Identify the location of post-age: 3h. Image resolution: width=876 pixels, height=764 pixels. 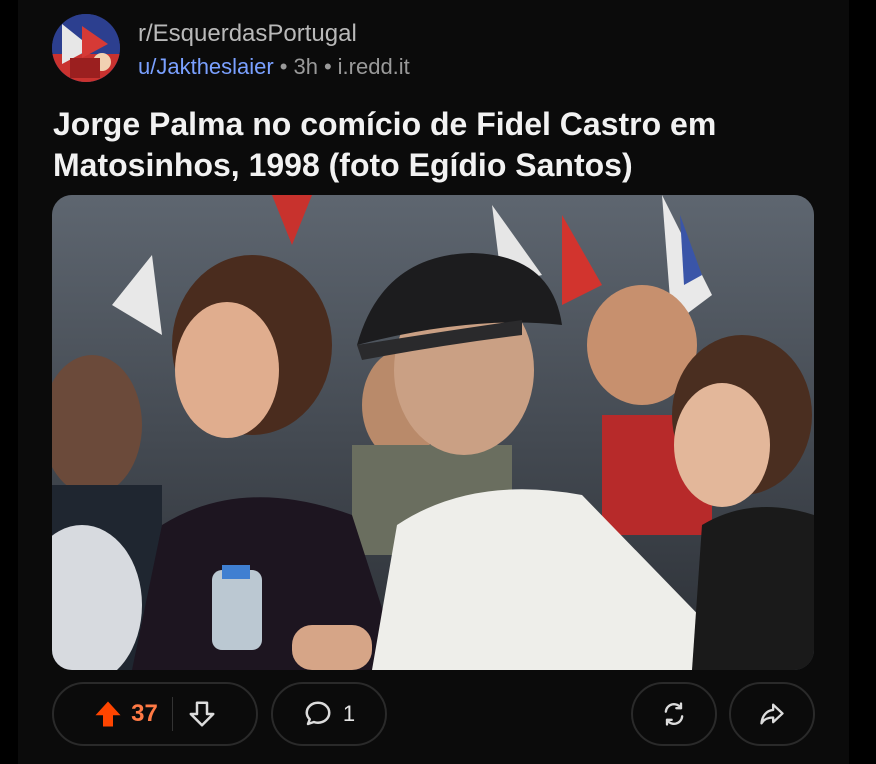
(305, 66).